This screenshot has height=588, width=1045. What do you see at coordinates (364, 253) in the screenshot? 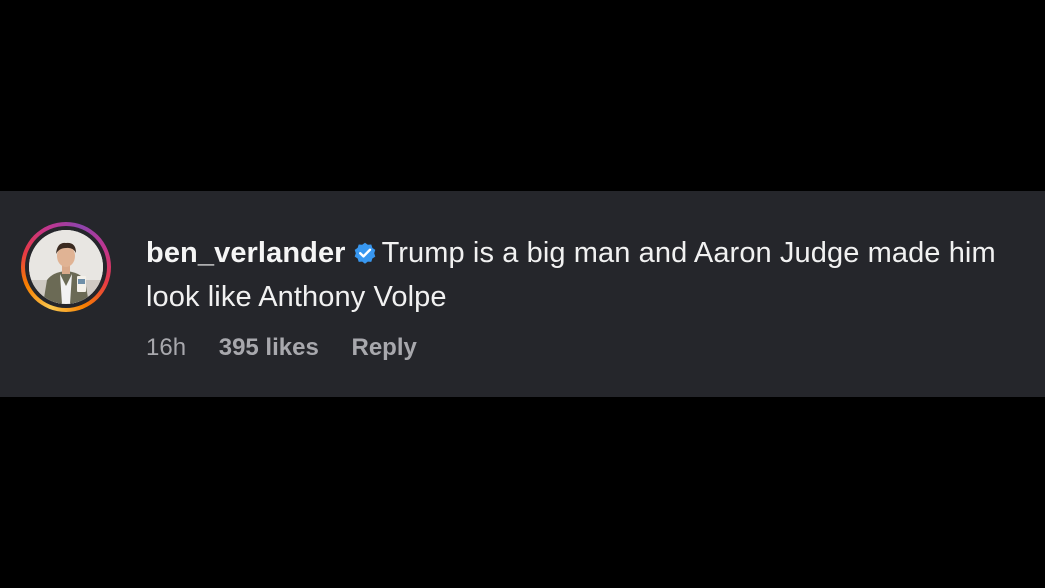
I see `verified-badge-icon` at bounding box center [364, 253].